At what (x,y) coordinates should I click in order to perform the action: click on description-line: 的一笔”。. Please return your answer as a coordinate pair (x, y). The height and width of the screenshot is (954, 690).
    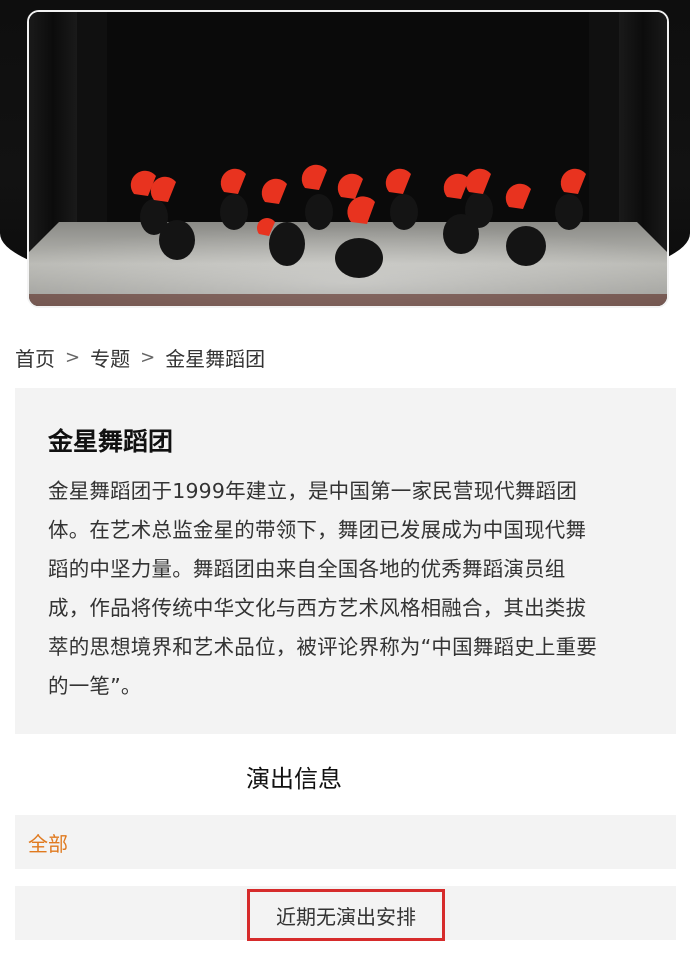
    Looking at the image, I should click on (95, 686).